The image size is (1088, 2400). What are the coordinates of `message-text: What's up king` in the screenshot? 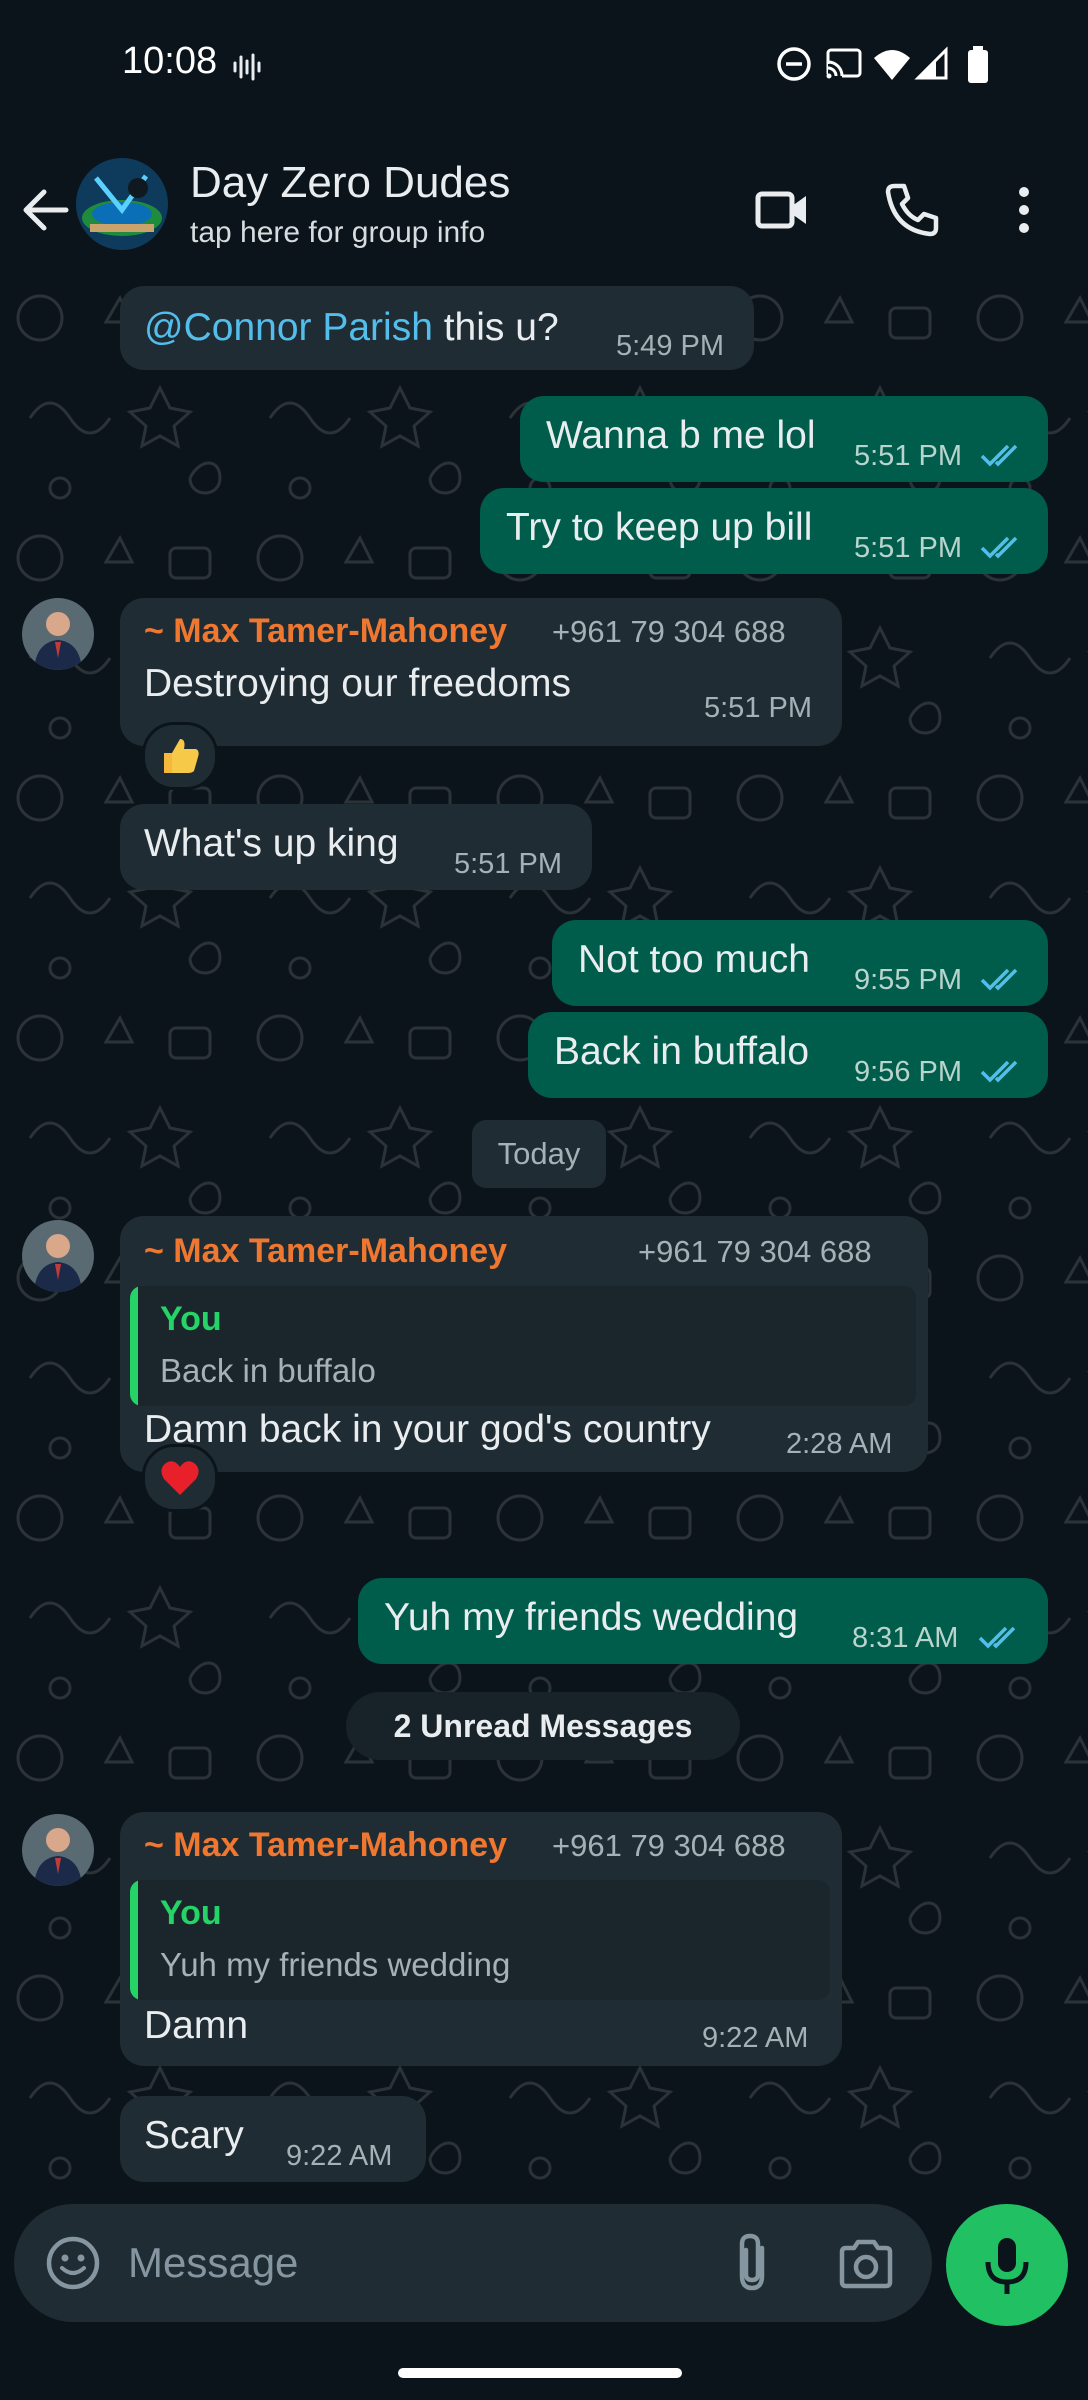 It's located at (271, 843).